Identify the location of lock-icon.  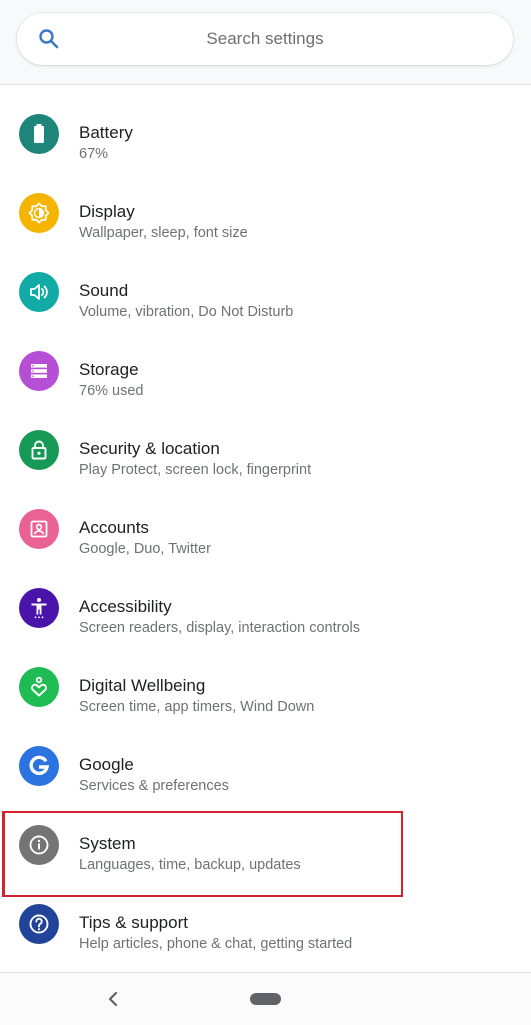
(39, 450).